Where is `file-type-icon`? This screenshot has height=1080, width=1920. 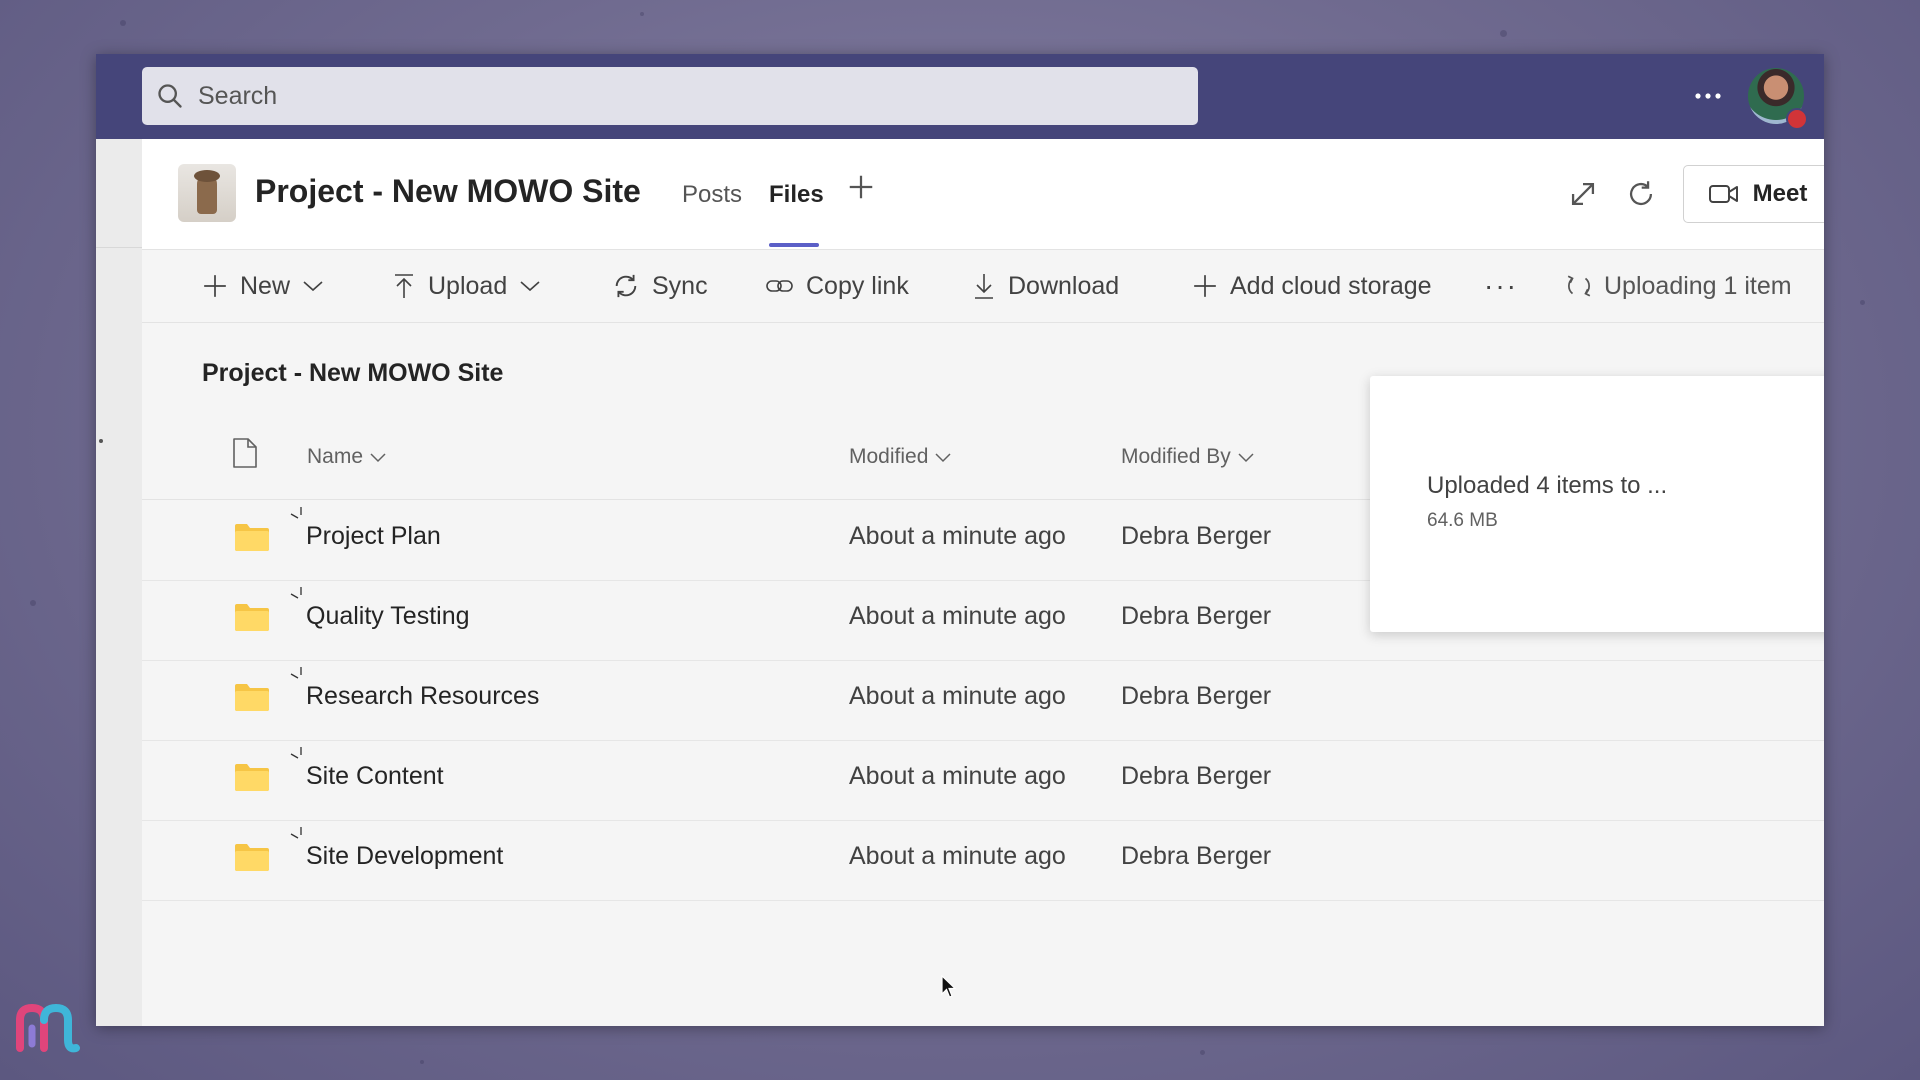 file-type-icon is located at coordinates (245, 453).